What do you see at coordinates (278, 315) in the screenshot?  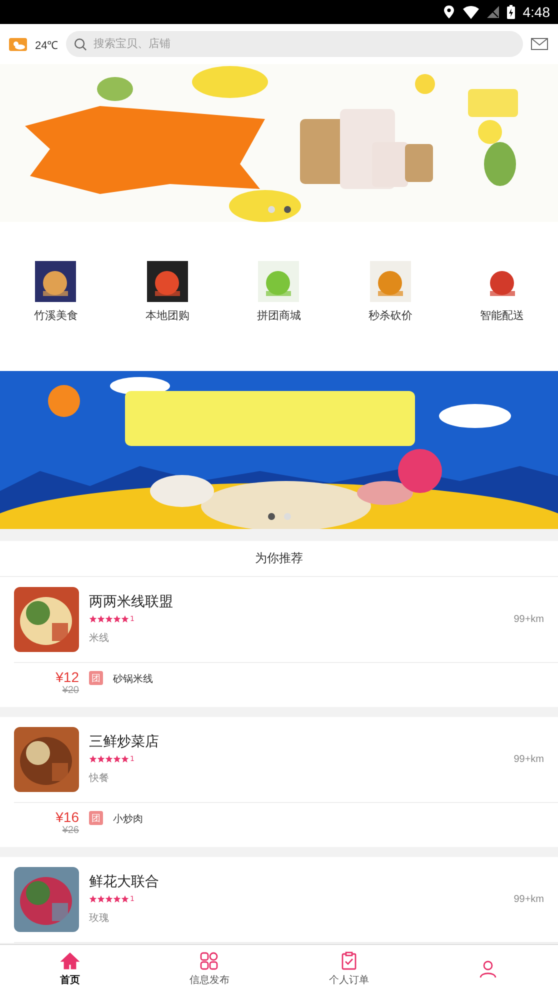 I see `category-label: 拼团商城` at bounding box center [278, 315].